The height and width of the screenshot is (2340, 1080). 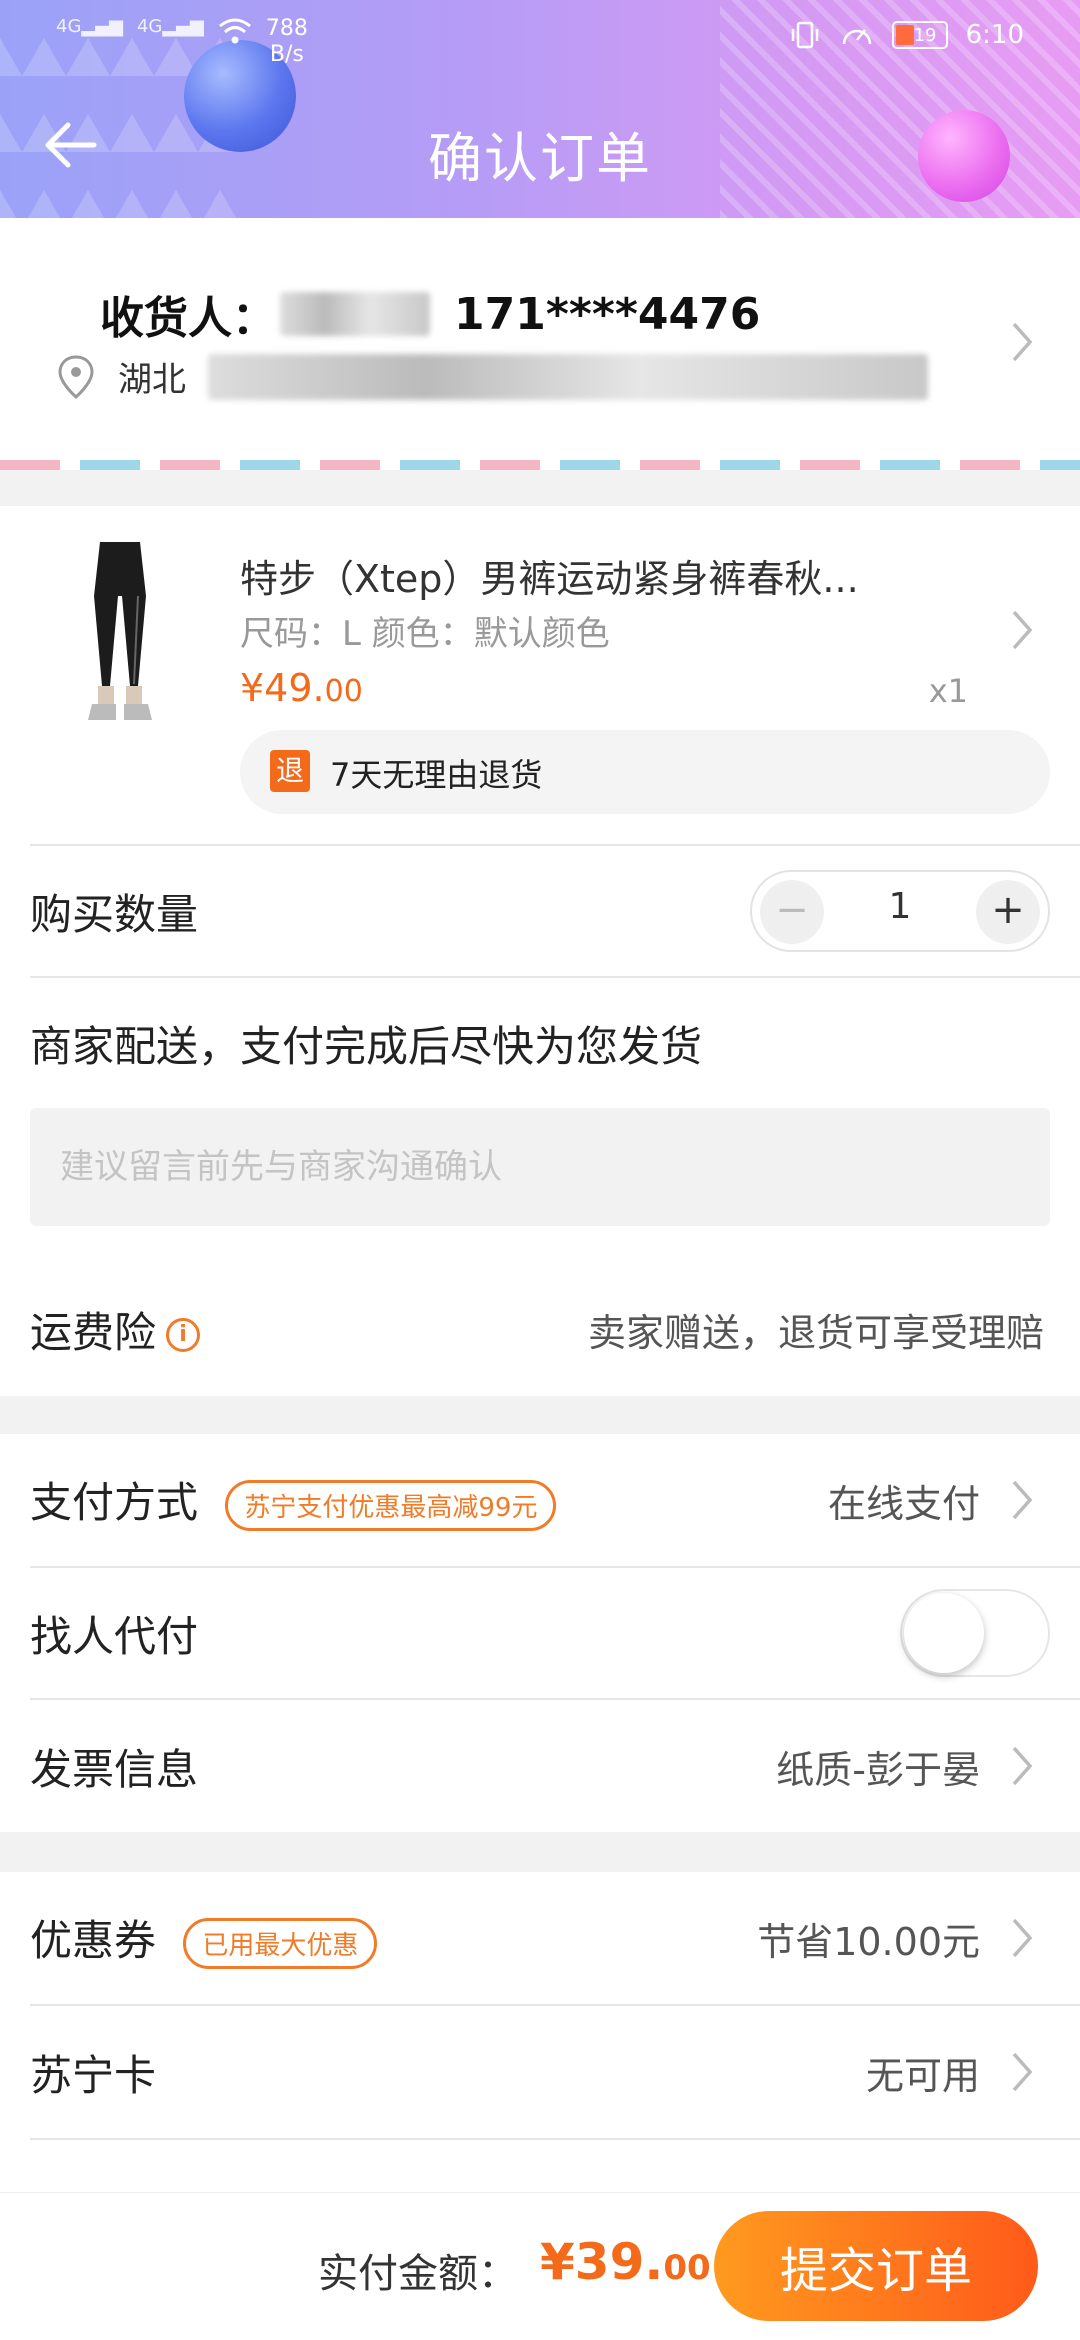 What do you see at coordinates (919, 35) in the screenshot?
I see `battery-icon: 19` at bounding box center [919, 35].